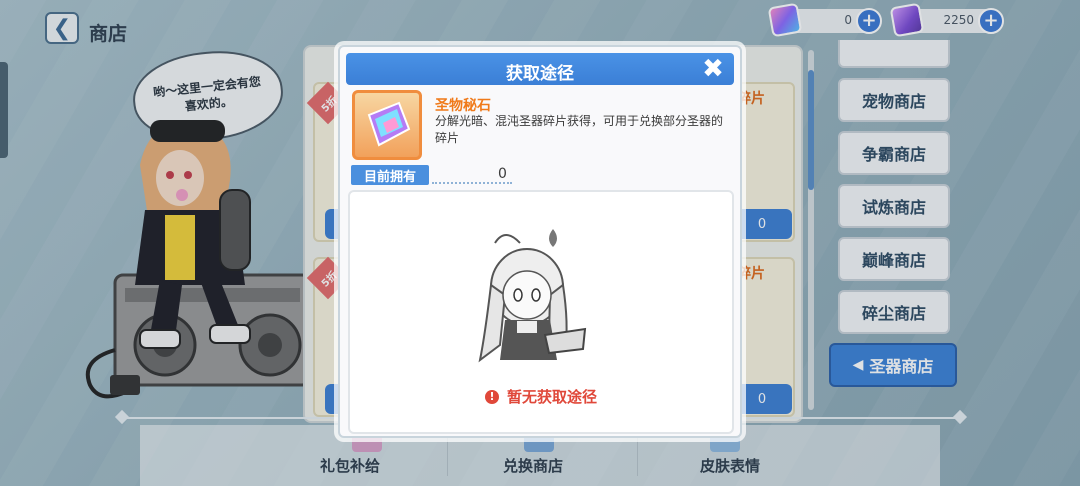 Image resolution: width=1080 pixels, height=486 pixels. What do you see at coordinates (532, 296) in the screenshot?
I see `empty-state-chibi-illustration` at bounding box center [532, 296].